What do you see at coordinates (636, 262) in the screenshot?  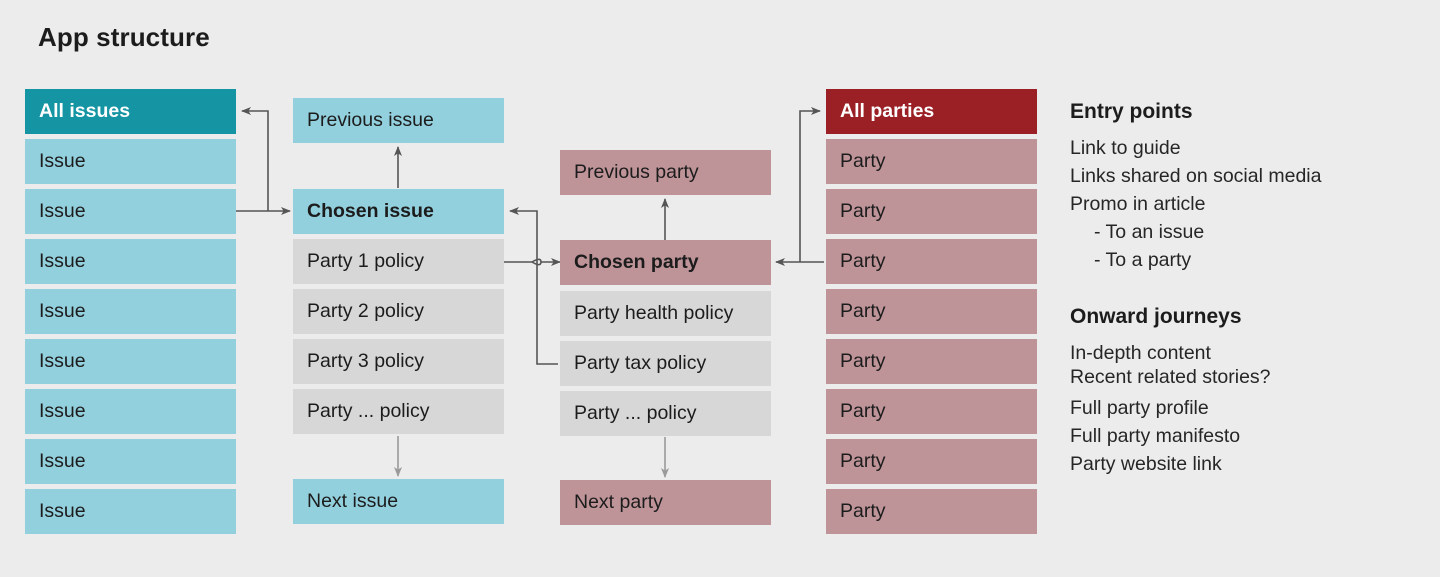 I see `chosen-party-label: Chosen party` at bounding box center [636, 262].